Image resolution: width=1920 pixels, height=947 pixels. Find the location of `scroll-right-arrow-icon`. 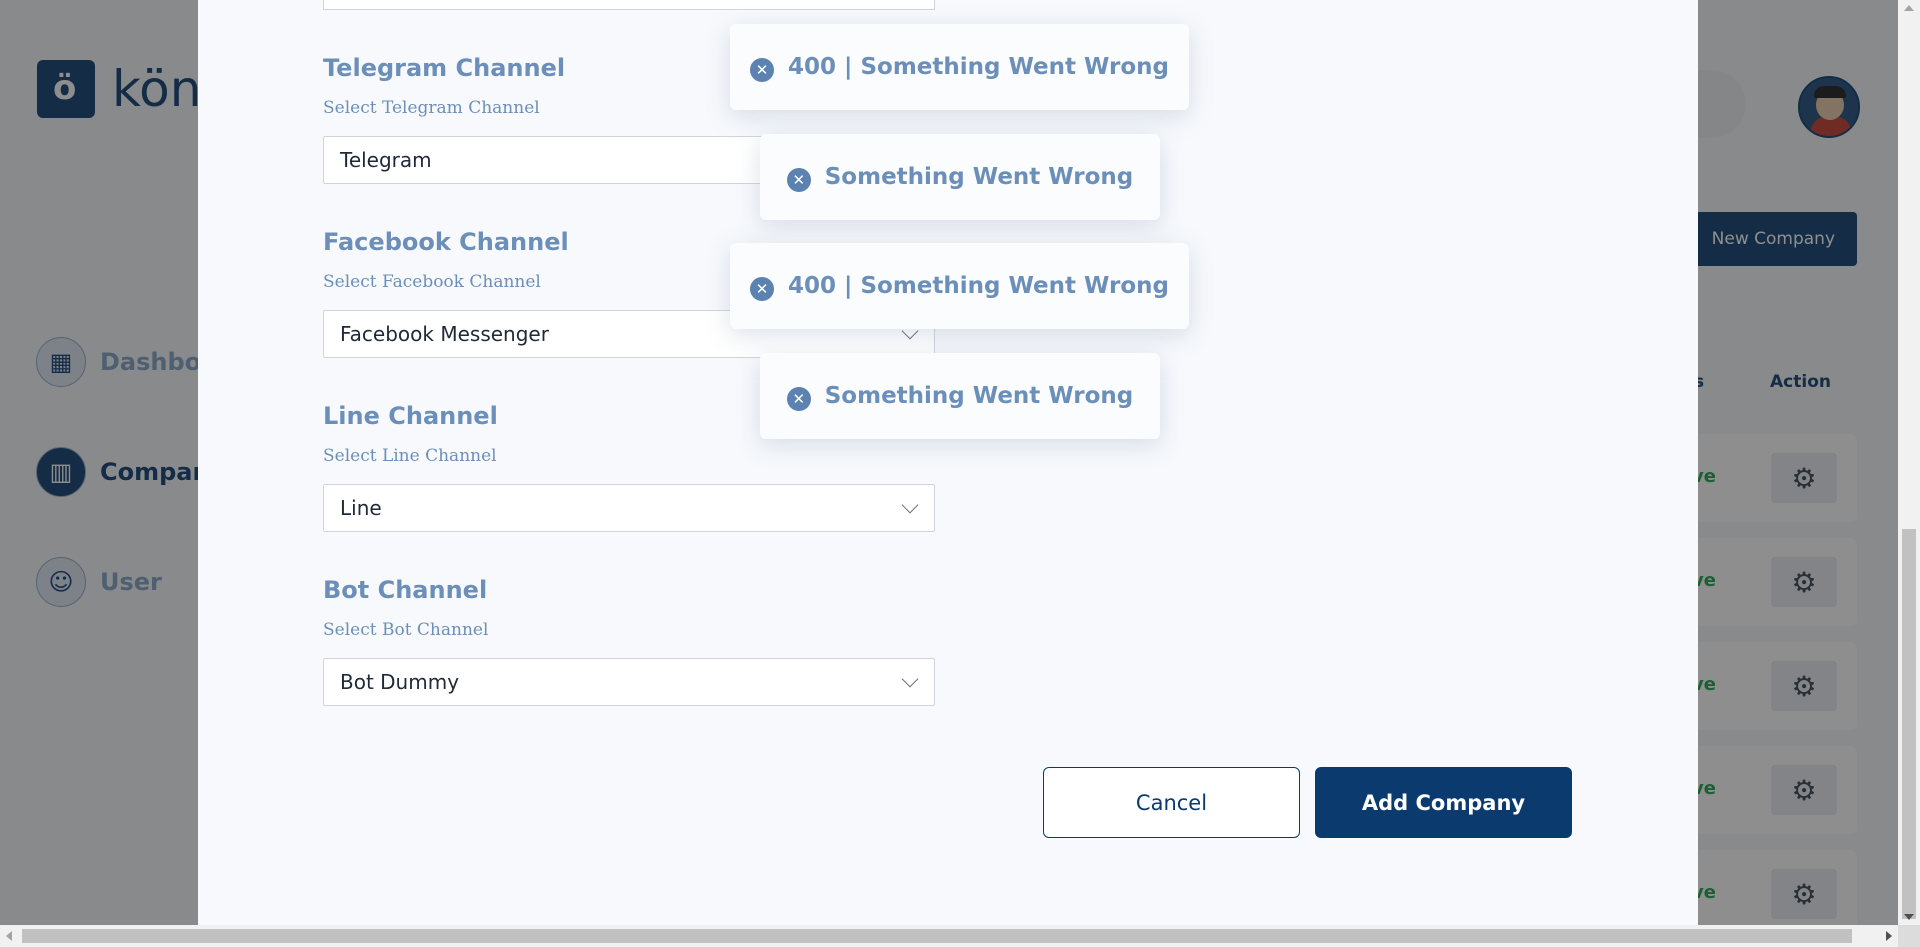

scroll-right-arrow-icon is located at coordinates (1889, 936).